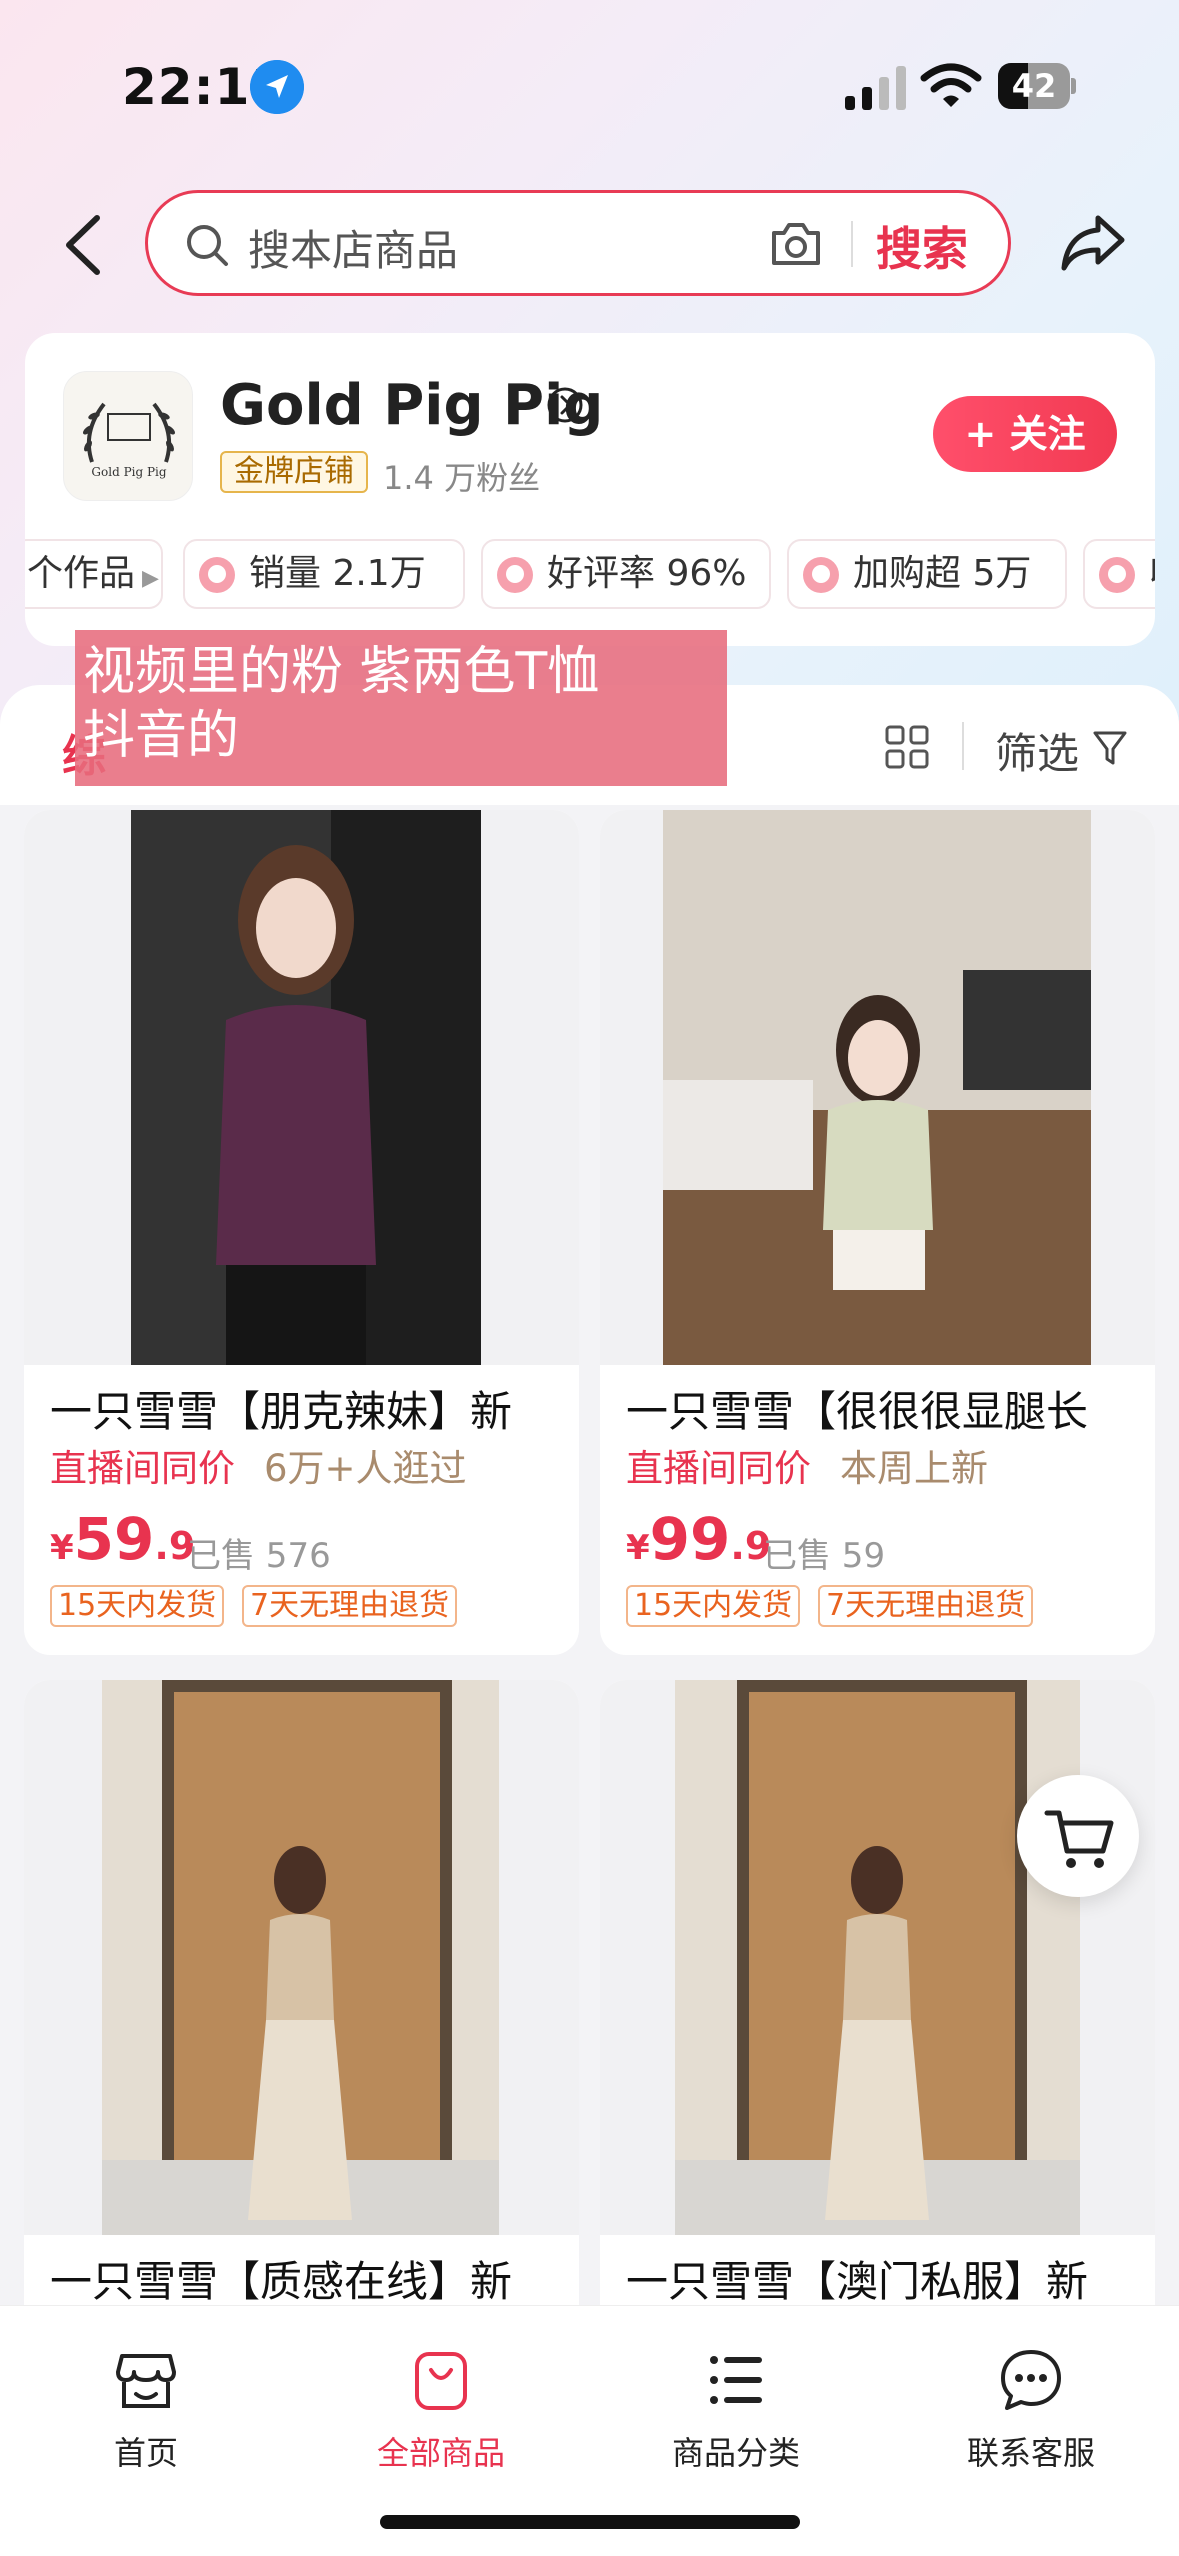 The height and width of the screenshot is (2556, 1179). Describe the element at coordinates (1110, 748) in the screenshot. I see `filter-icon` at that location.